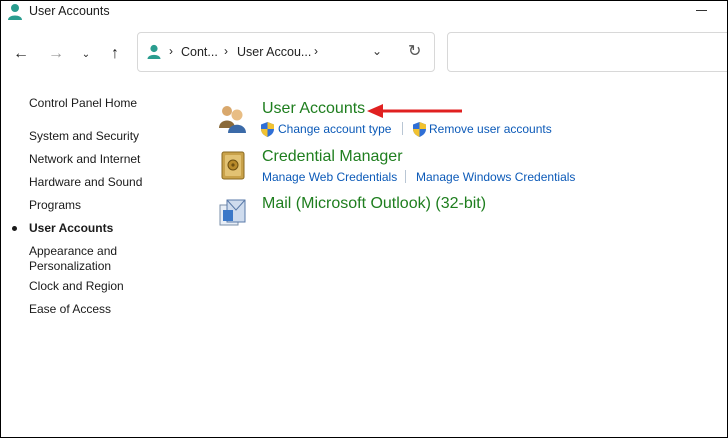 Image resolution: width=728 pixels, height=438 pixels. I want to click on sidebar-item-hardware-and-sound: Hardware and Sound, so click(85, 182).